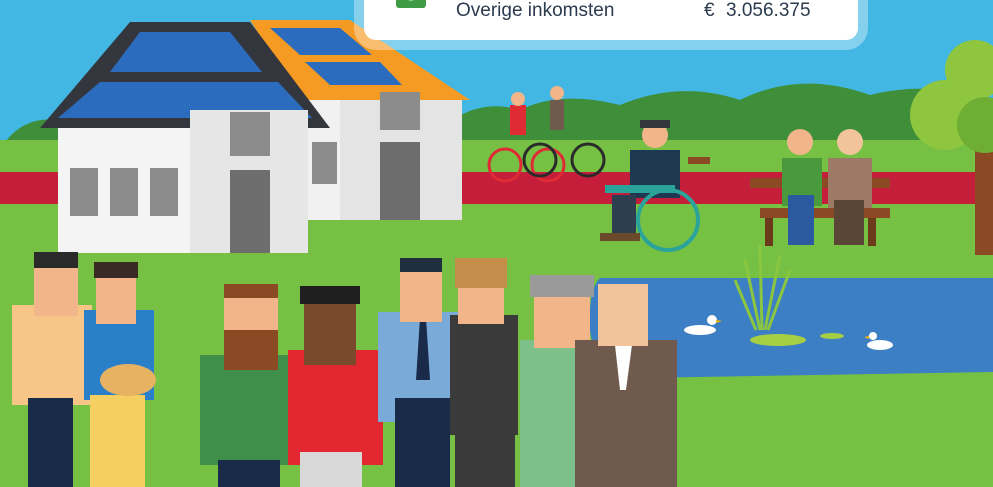  What do you see at coordinates (557, 93) in the screenshot?
I see `cyclist-2-head` at bounding box center [557, 93].